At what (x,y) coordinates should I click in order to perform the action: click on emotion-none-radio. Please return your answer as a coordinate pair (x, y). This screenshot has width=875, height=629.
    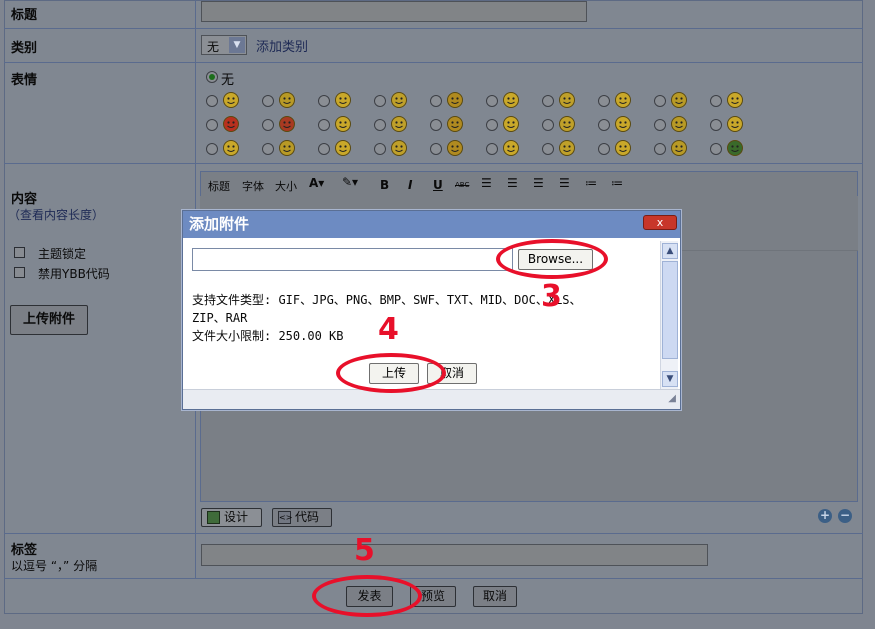
    Looking at the image, I should click on (212, 77).